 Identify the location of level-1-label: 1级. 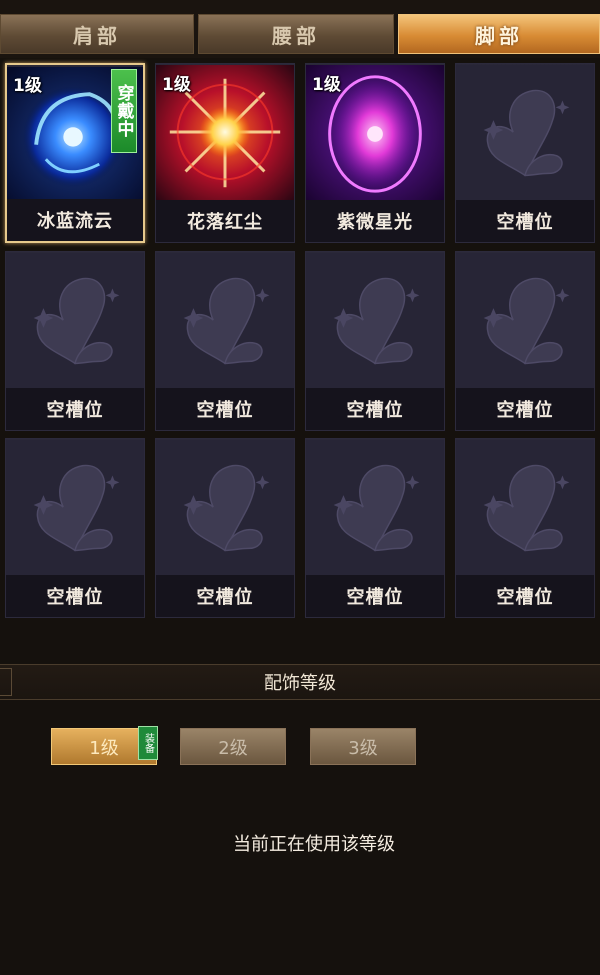
(104, 748).